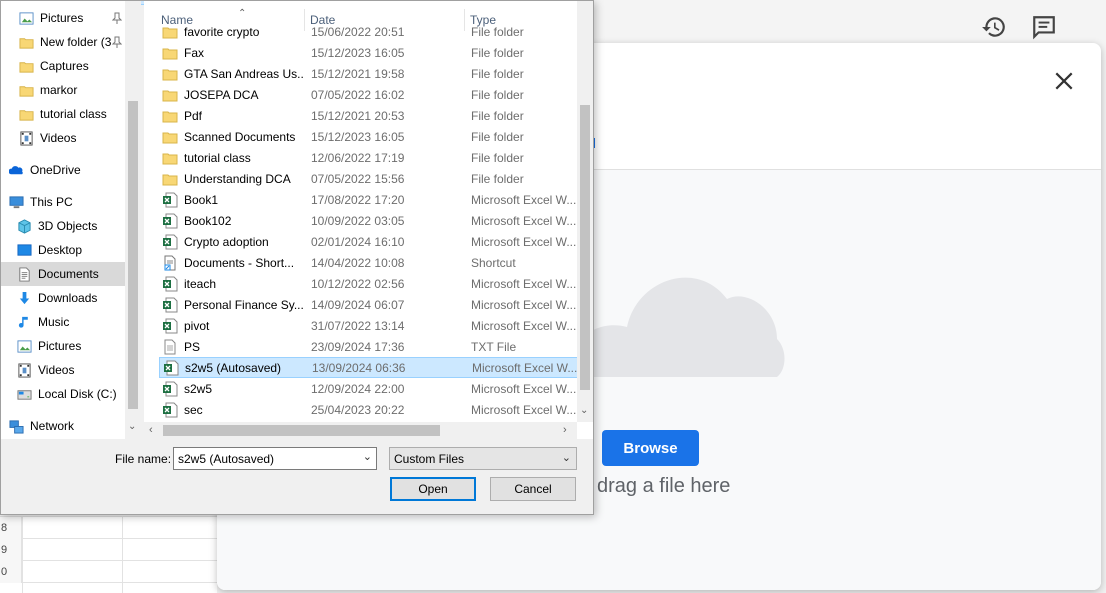  Describe the element at coordinates (240, 136) in the screenshot. I see `file-name: Scanned Documents` at that location.